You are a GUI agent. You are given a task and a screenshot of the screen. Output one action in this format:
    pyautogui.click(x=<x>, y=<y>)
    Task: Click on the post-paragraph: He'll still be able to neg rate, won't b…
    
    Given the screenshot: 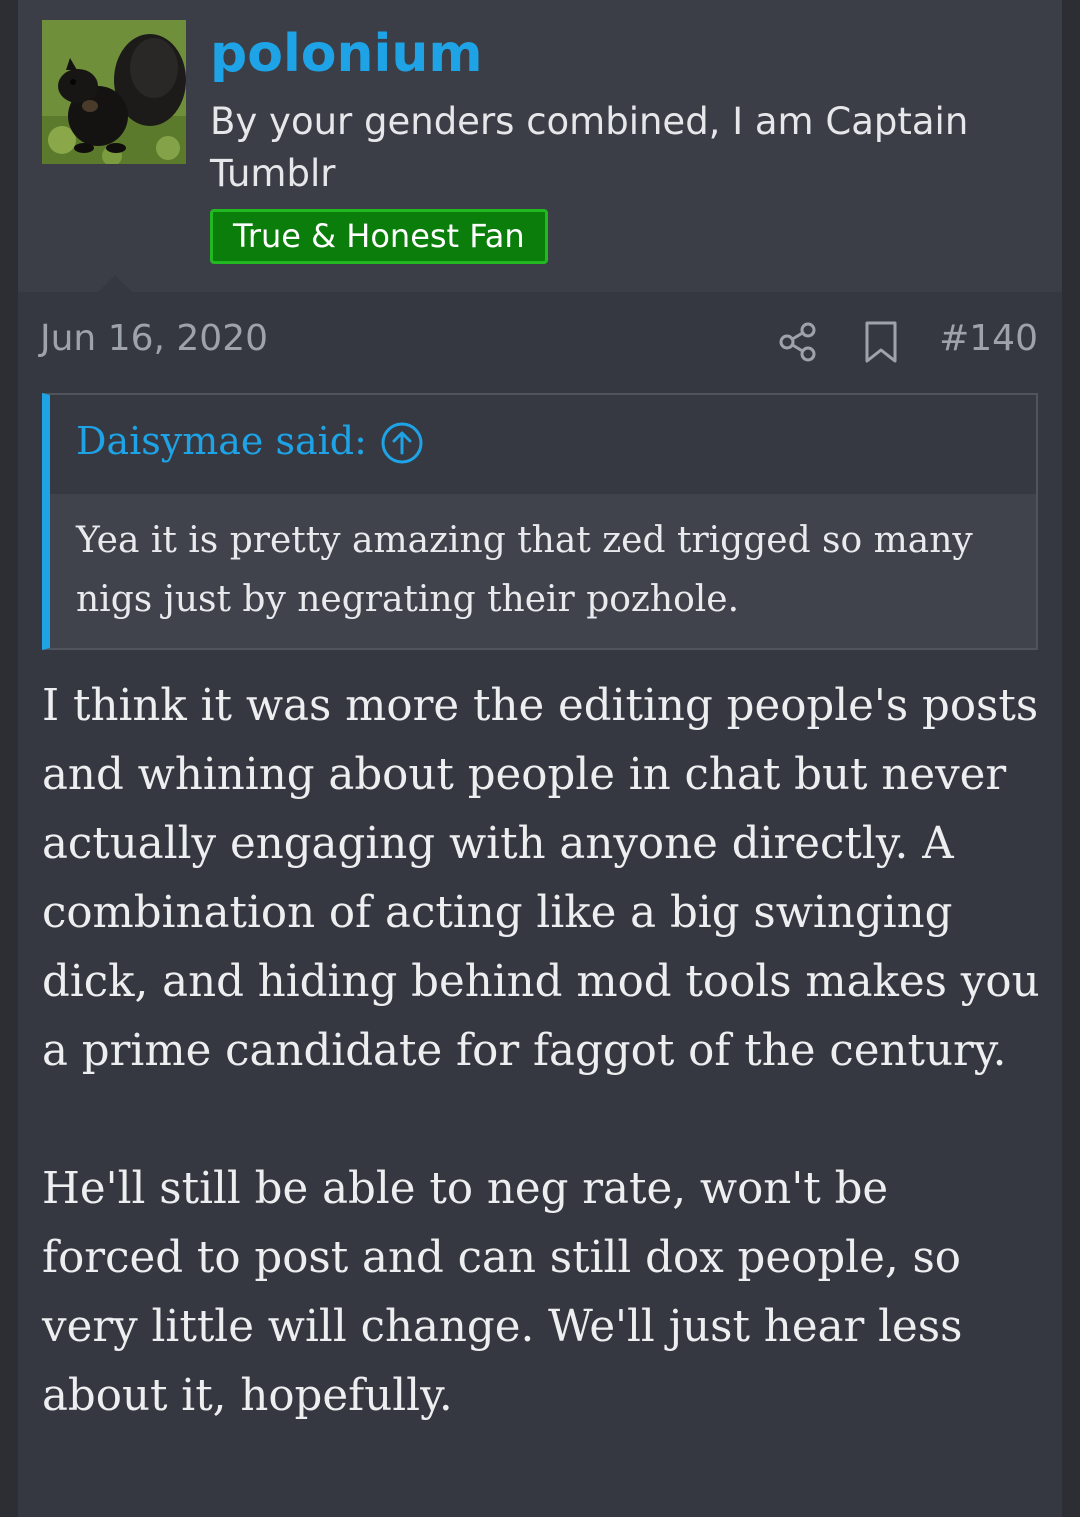 What is the action you would take?
    pyautogui.click(x=502, y=1292)
    